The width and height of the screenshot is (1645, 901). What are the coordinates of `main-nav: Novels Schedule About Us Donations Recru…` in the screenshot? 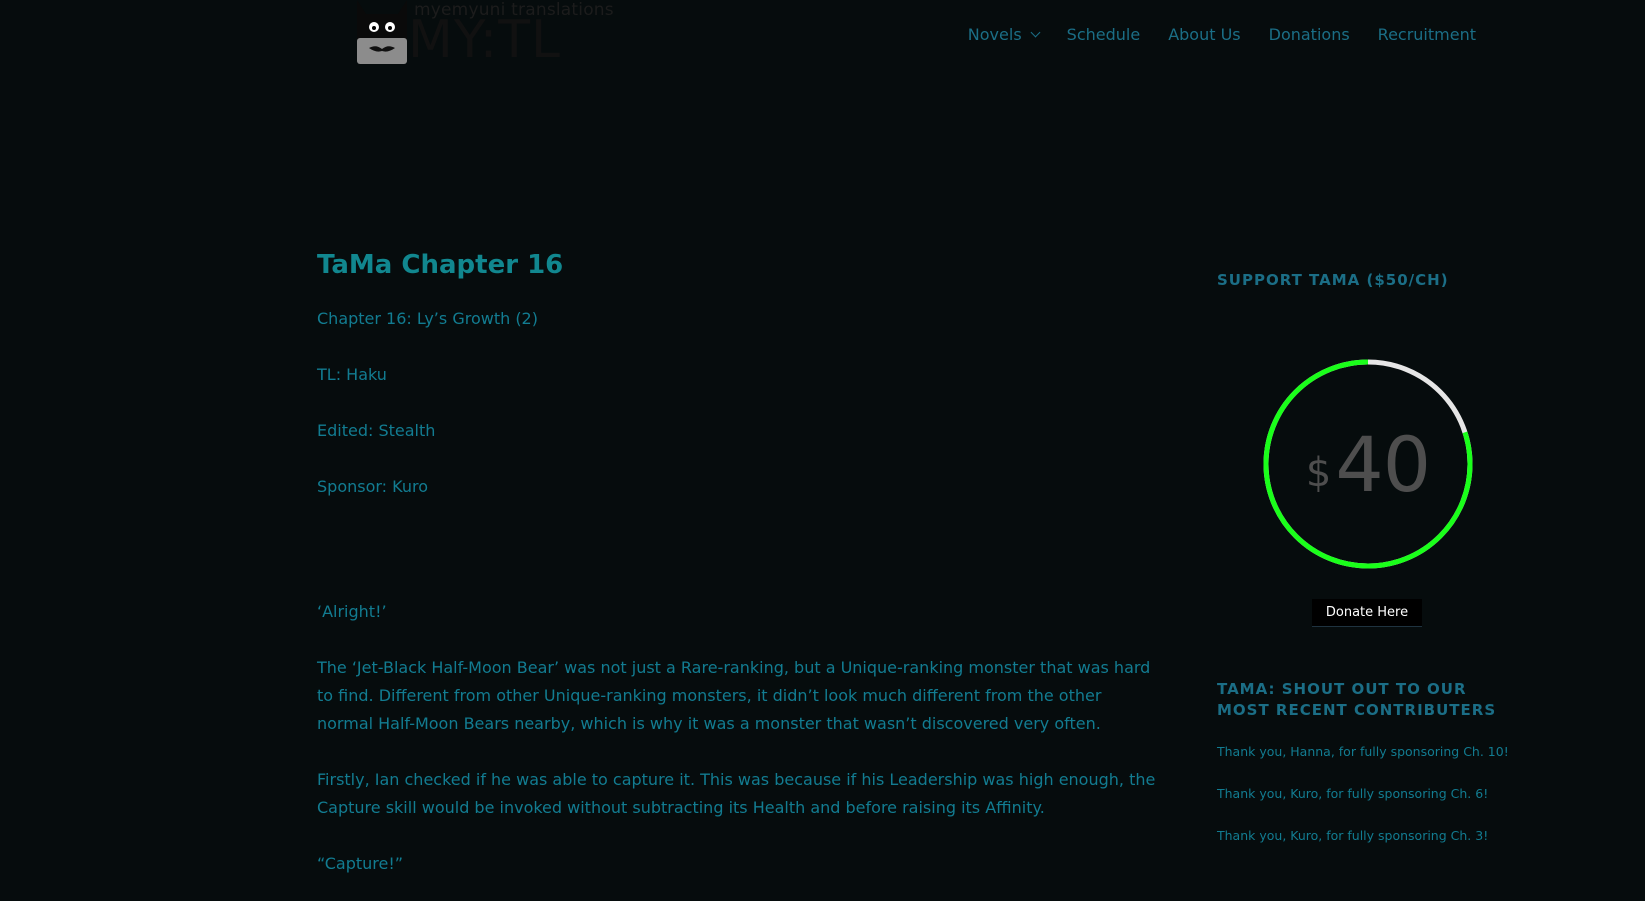 It's located at (1222, 34).